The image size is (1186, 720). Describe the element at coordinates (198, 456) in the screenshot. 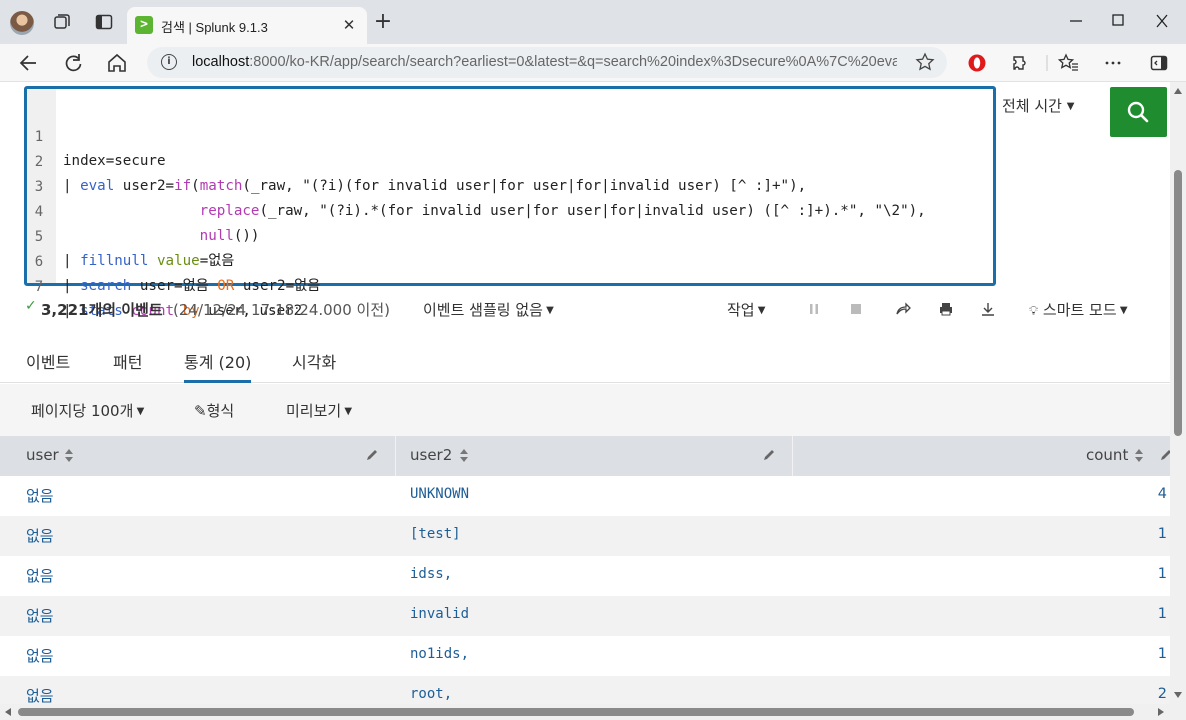

I see `column-header-user: user` at that location.